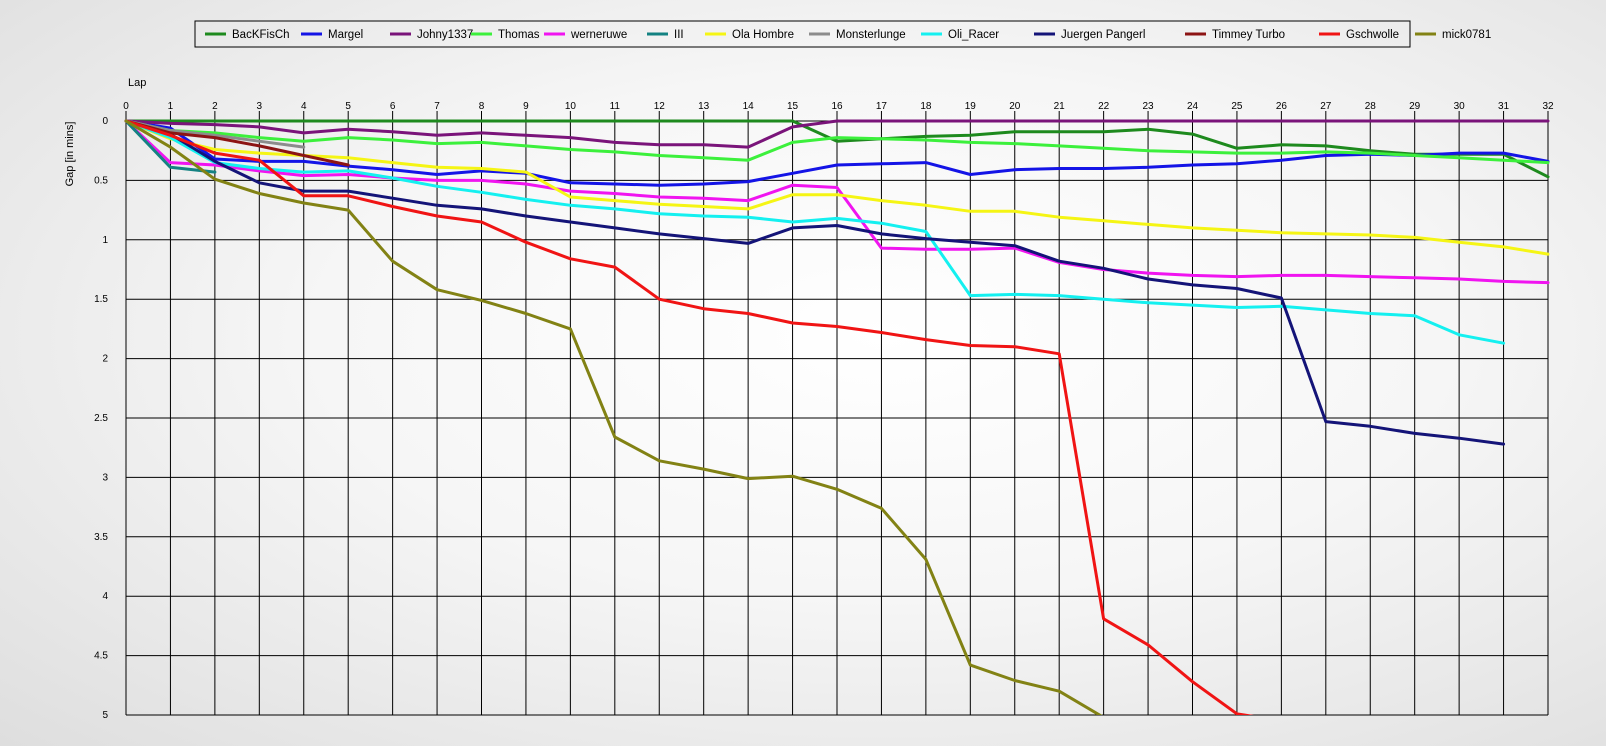 The image size is (1606, 746). I want to click on y-tick-label: 2.5, so click(101, 418).